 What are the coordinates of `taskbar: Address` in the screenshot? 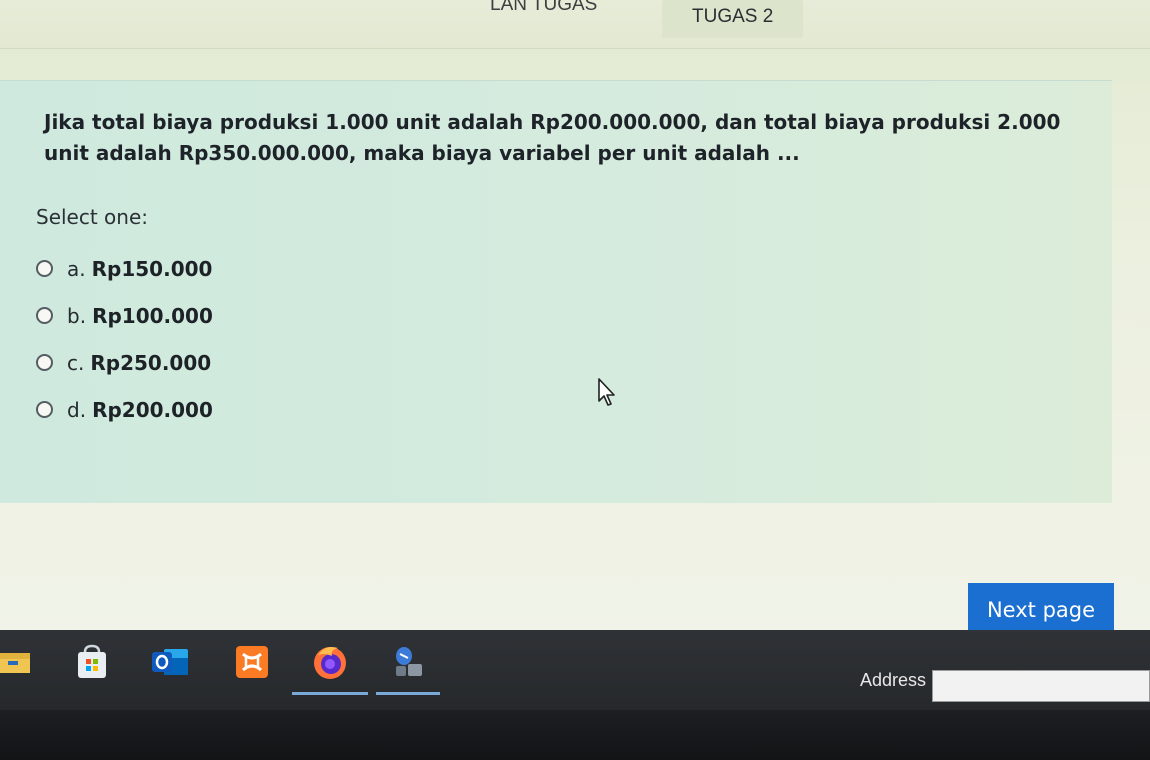 It's located at (575, 670).